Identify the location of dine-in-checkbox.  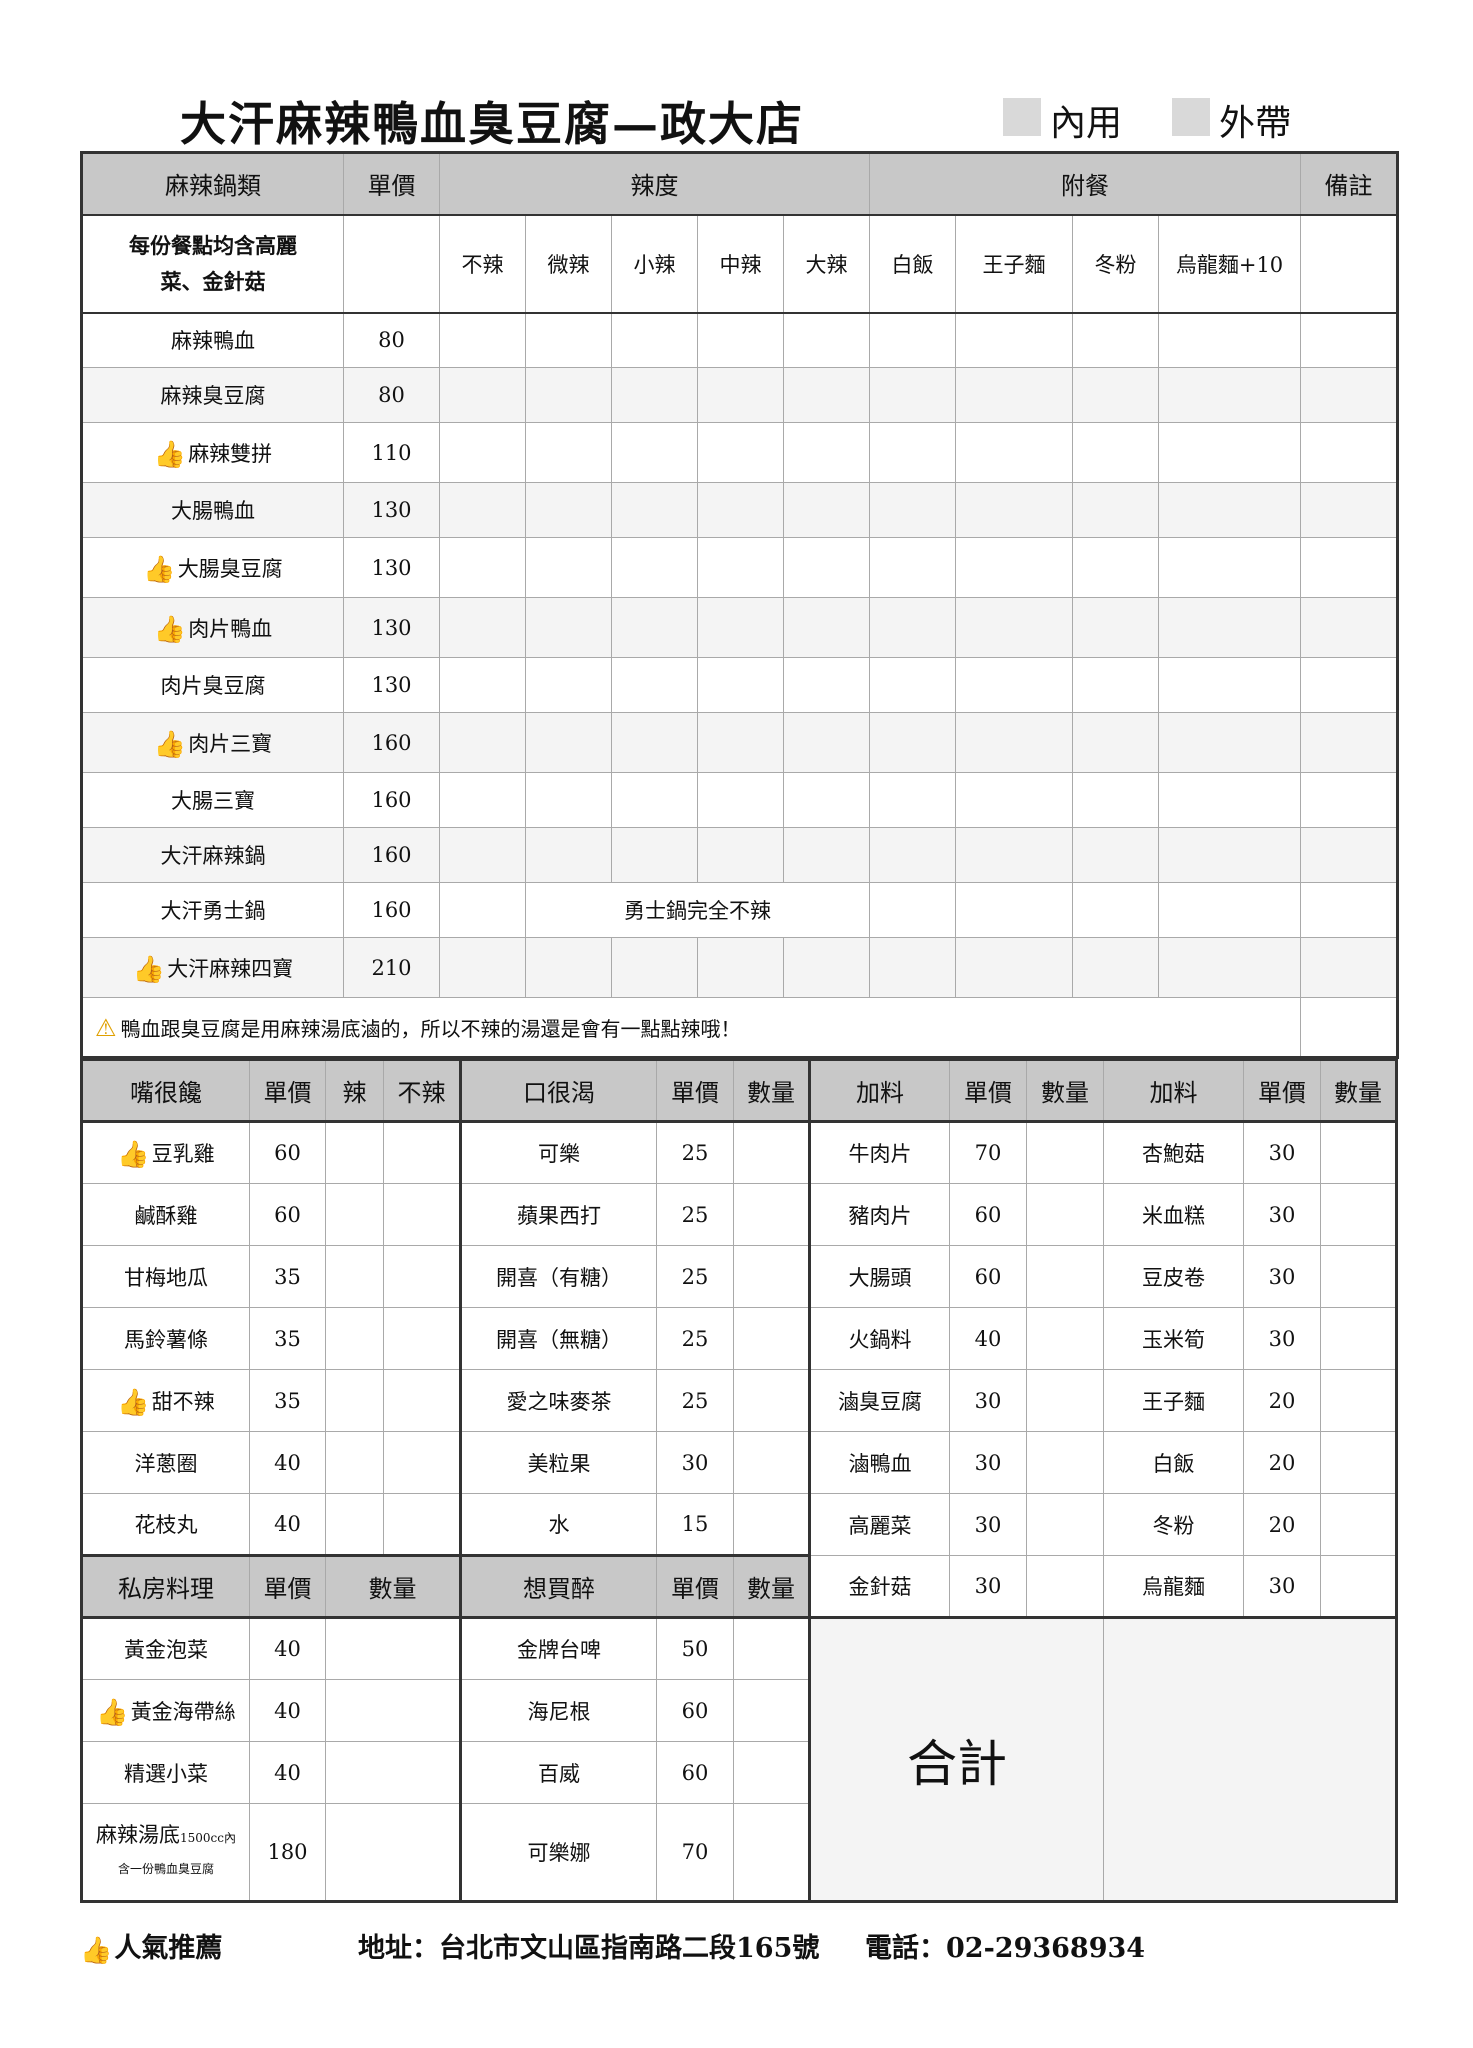
(1022, 117).